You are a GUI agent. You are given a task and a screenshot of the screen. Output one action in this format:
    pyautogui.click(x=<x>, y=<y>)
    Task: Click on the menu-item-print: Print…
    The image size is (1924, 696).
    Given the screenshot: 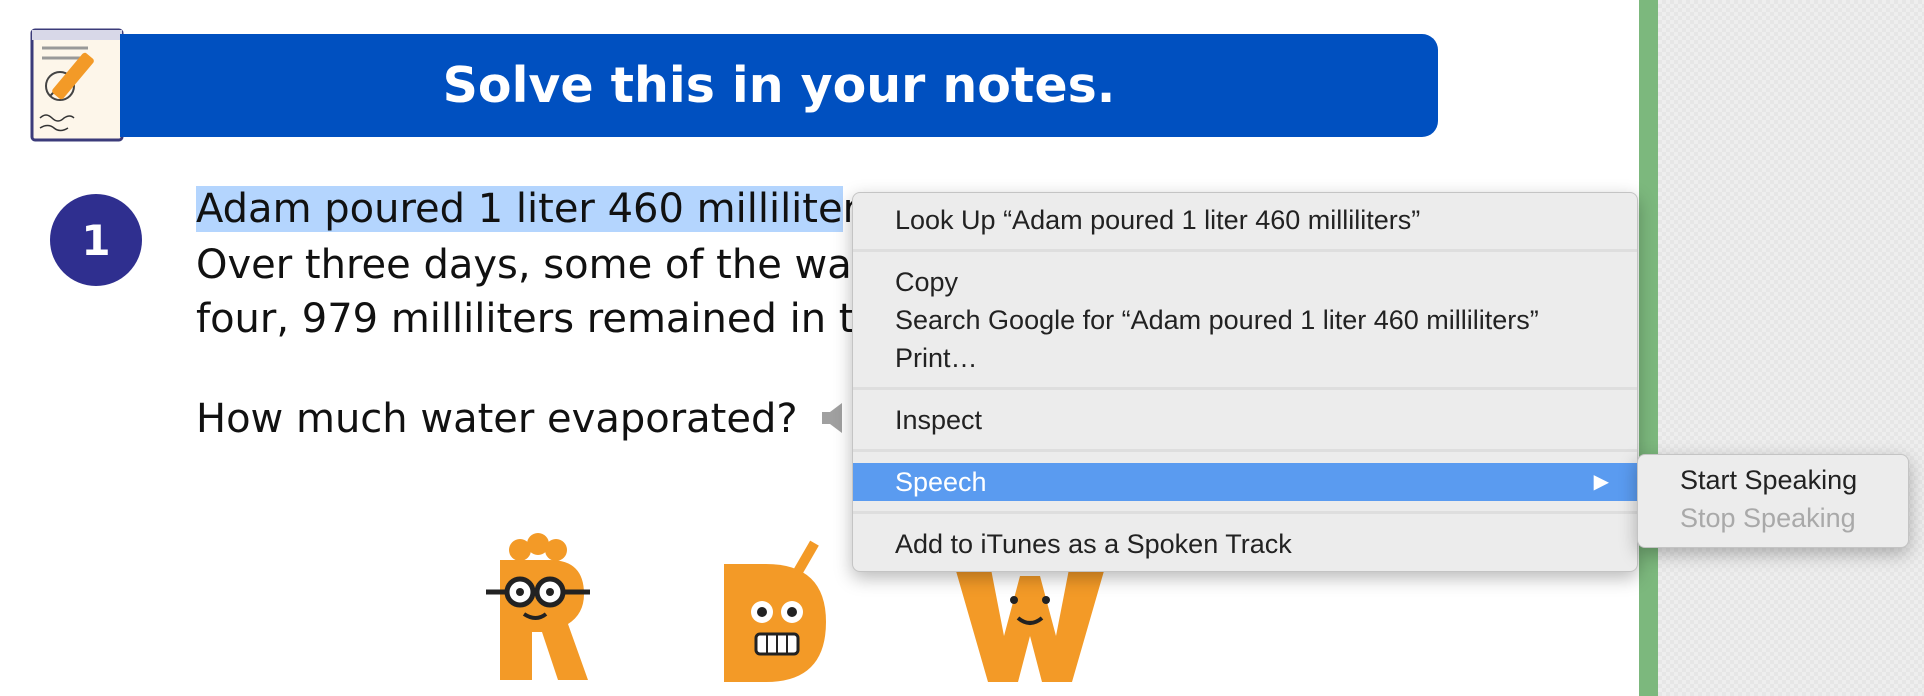 What is the action you would take?
    pyautogui.click(x=1245, y=358)
    